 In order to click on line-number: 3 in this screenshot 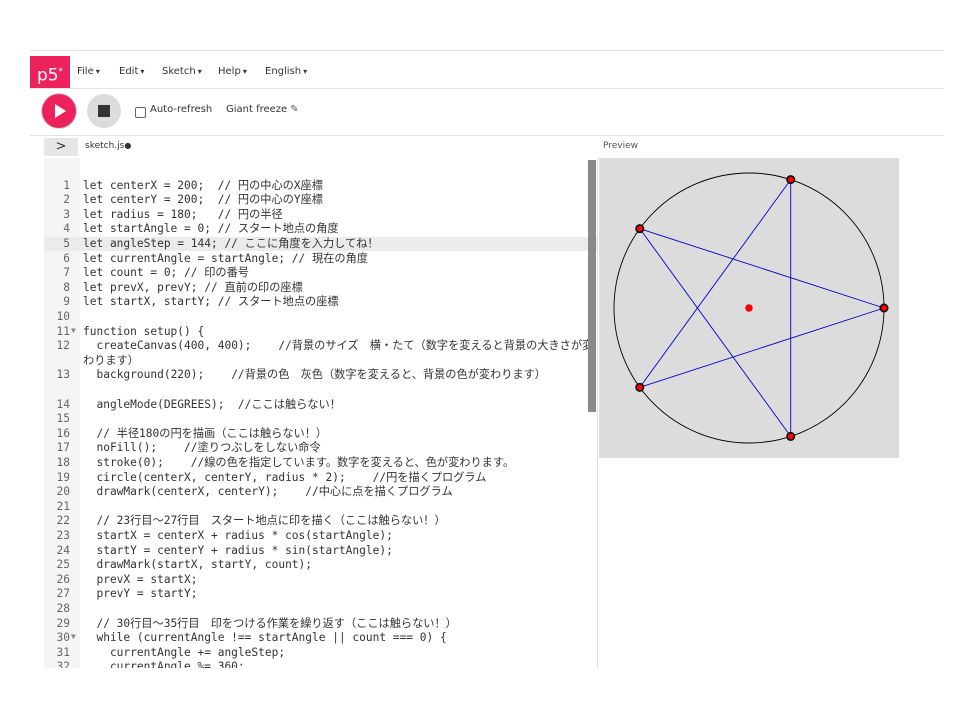, I will do `click(66, 214)`.